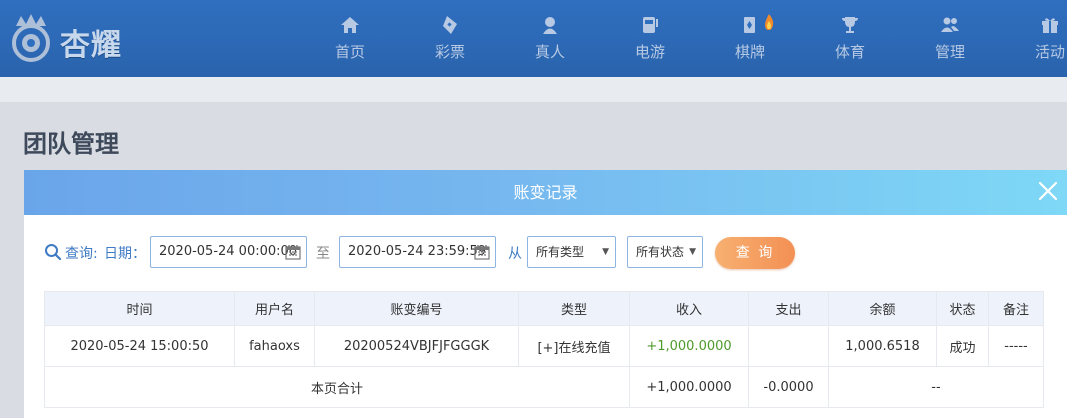 The image size is (1067, 418). What do you see at coordinates (769, 21) in the screenshot?
I see `flame-icon` at bounding box center [769, 21].